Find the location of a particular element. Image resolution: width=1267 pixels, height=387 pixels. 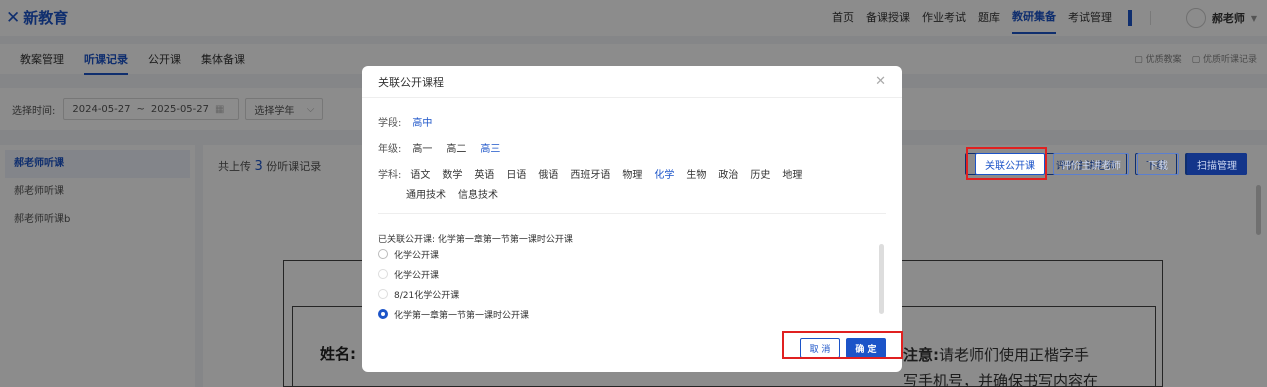

subject-geography: 地理 is located at coordinates (792, 173).